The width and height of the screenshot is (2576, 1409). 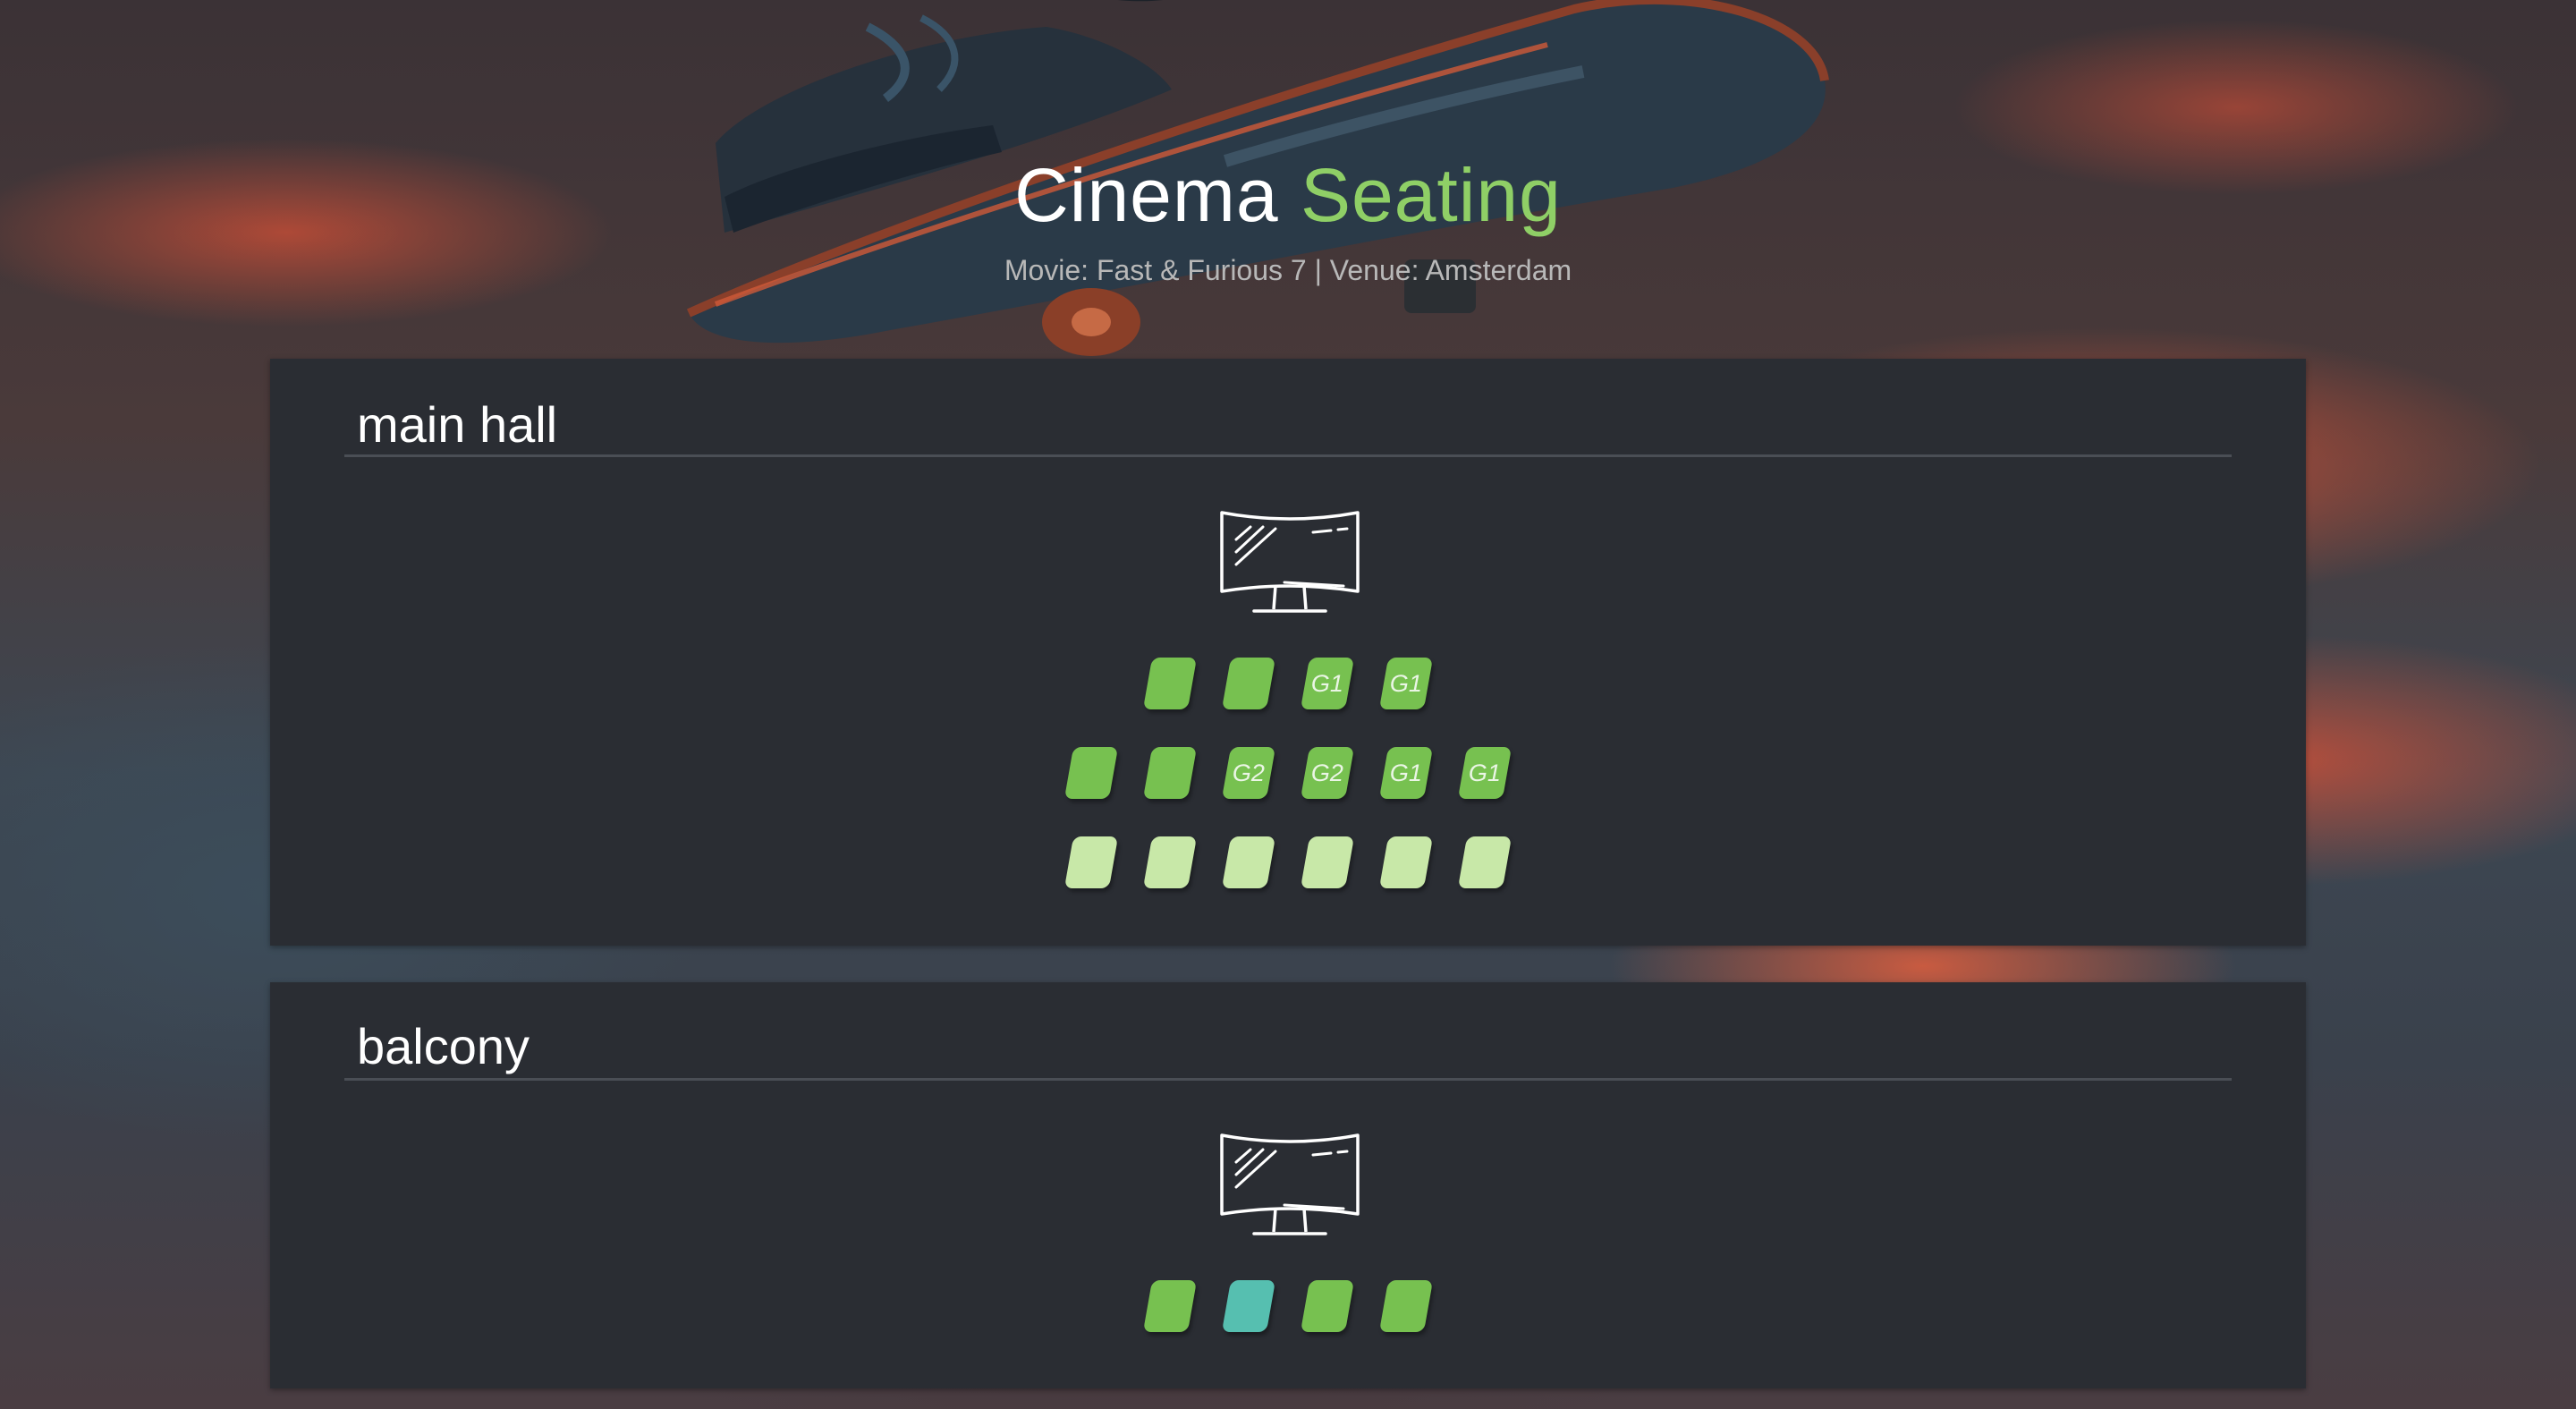 What do you see at coordinates (1146, 195) in the screenshot?
I see `title-main: Cinema` at bounding box center [1146, 195].